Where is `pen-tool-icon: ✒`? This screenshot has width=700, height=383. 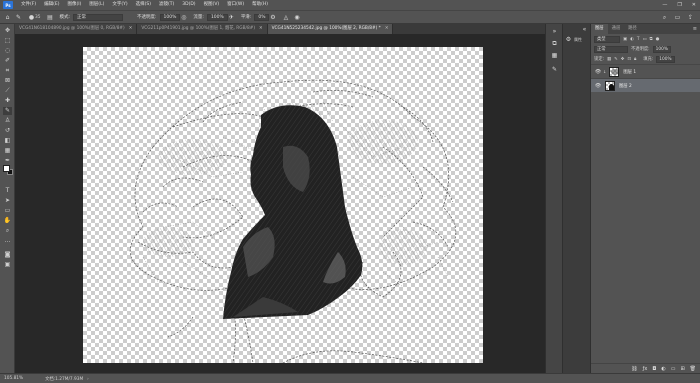
pen-tool-icon: ✒ is located at coordinates (7, 161).